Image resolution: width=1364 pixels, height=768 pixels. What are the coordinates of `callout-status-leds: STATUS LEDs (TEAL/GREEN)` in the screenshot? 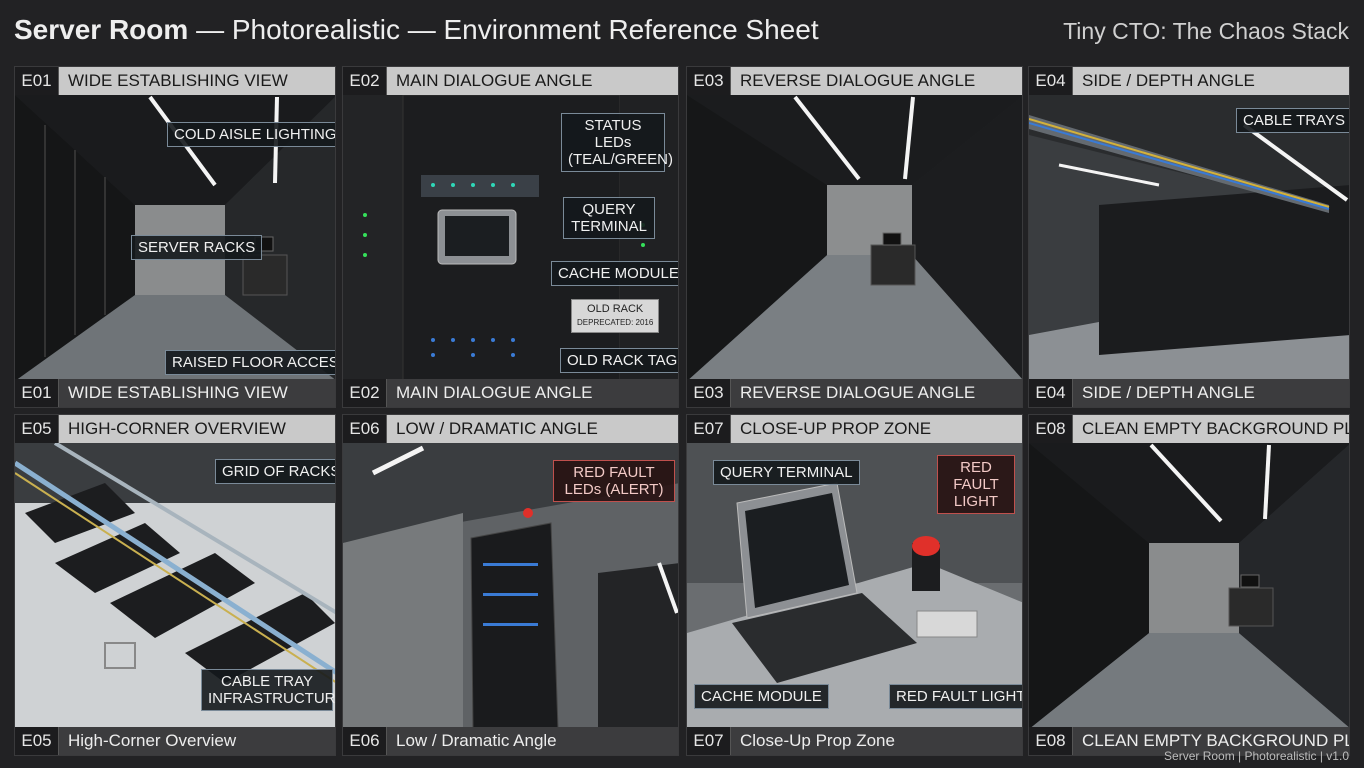 It's located at (617, 142).